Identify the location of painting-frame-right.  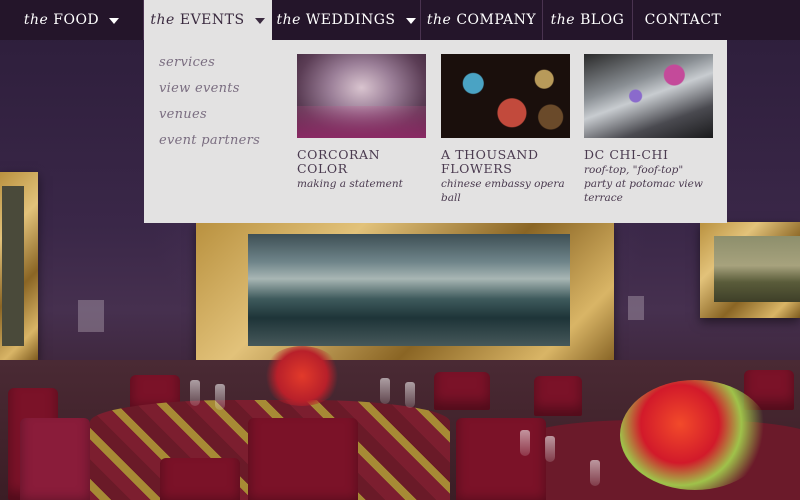
(750, 270).